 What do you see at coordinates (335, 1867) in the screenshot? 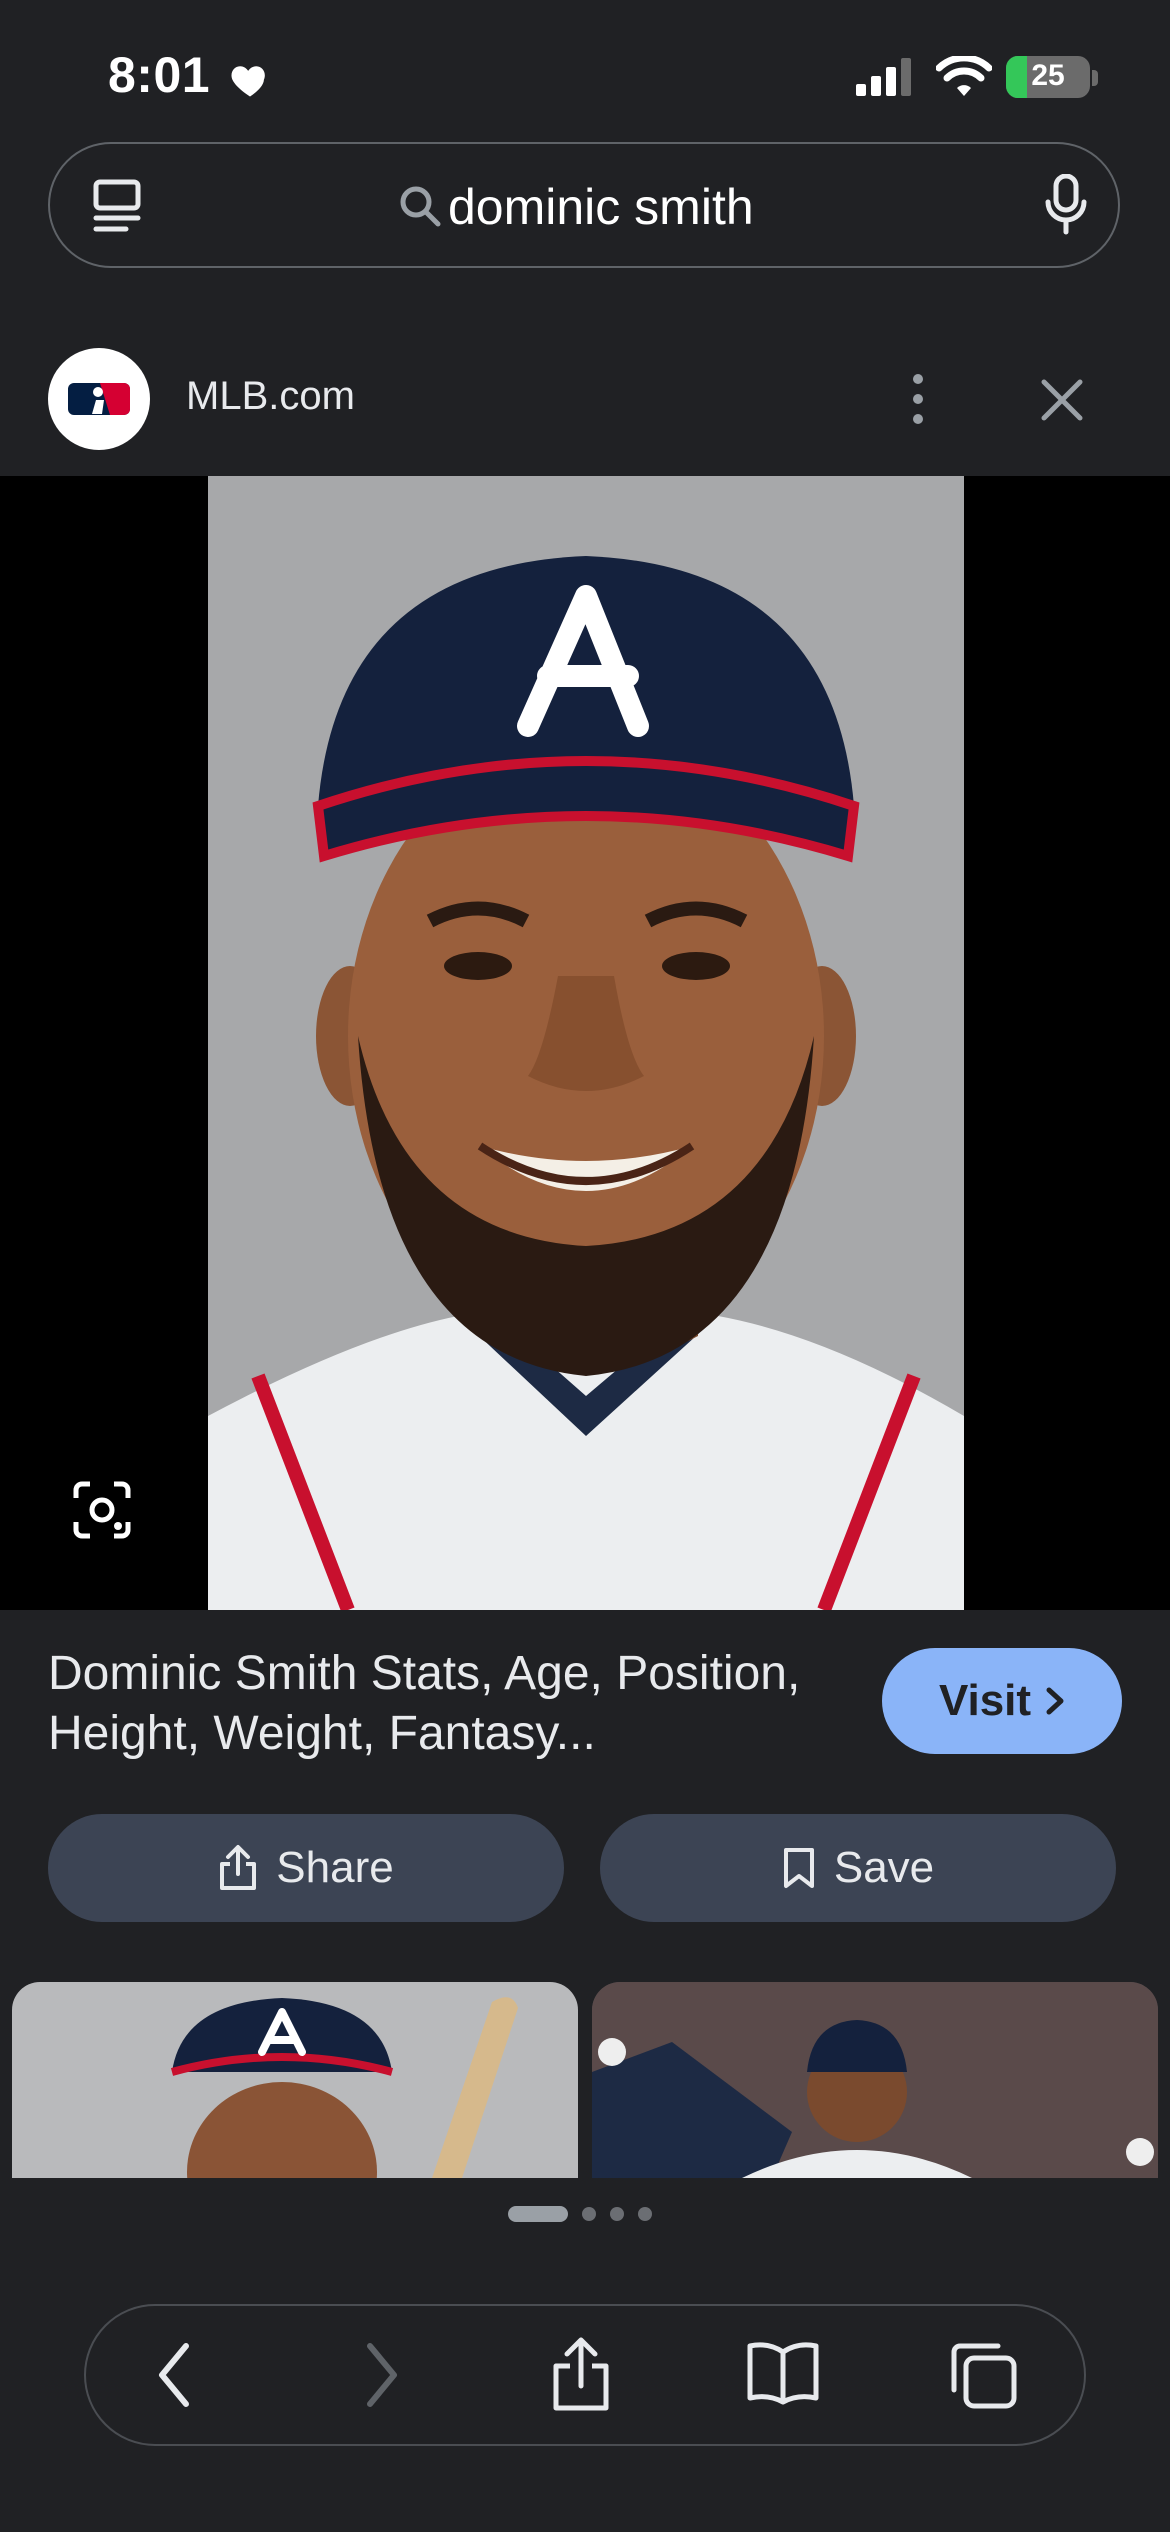
I see `share-button-label: Share` at bounding box center [335, 1867].